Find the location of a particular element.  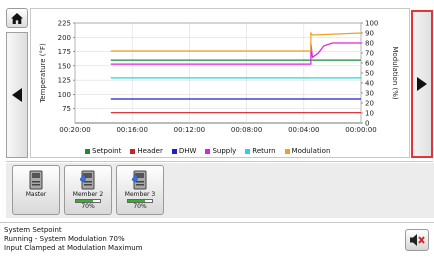

legend-item-header: Header is located at coordinates (146, 151).